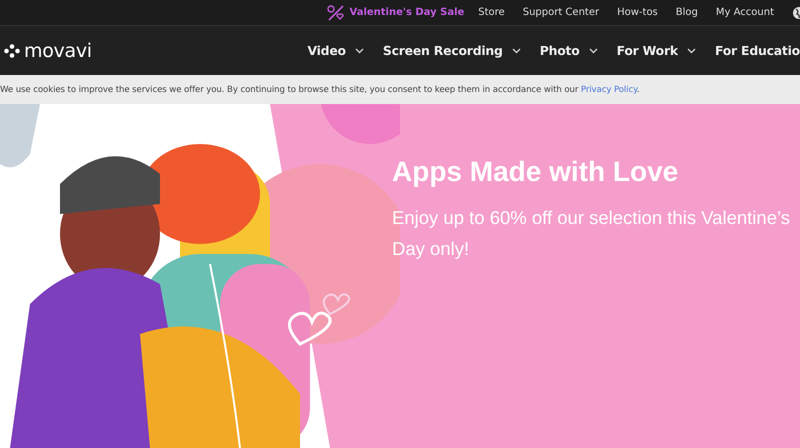 The image size is (800, 448). Describe the element at coordinates (336, 12) in the screenshot. I see `percent-icon` at that location.